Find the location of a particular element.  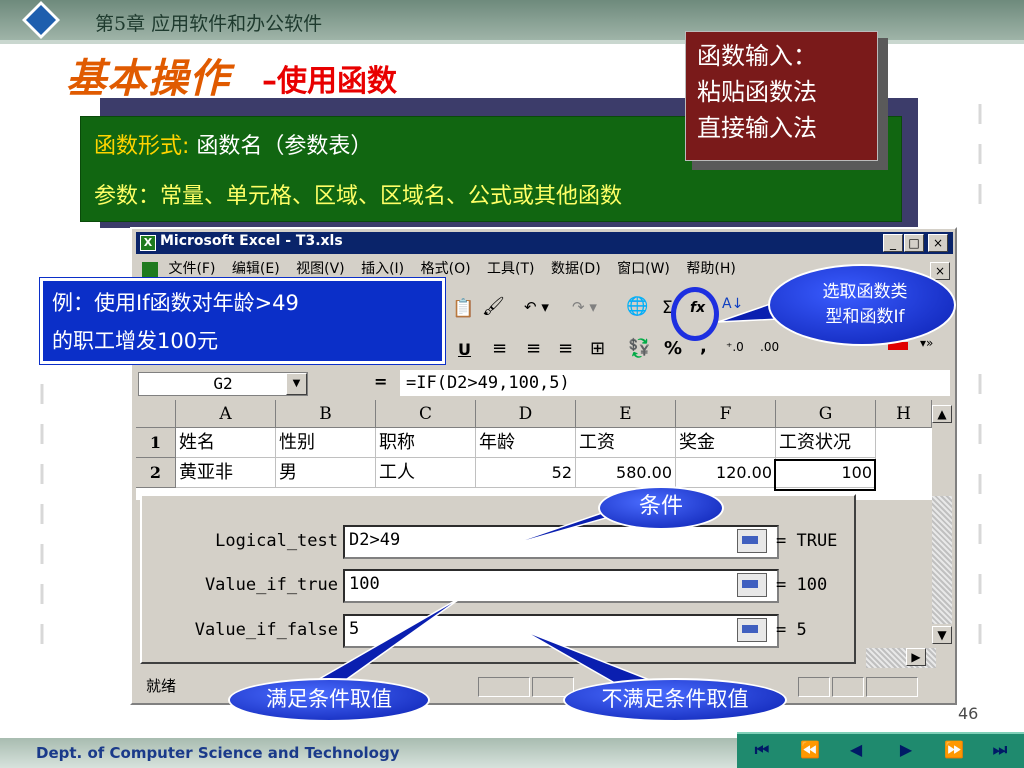

menu-tools: 工具(T) is located at coordinates (510, 269).